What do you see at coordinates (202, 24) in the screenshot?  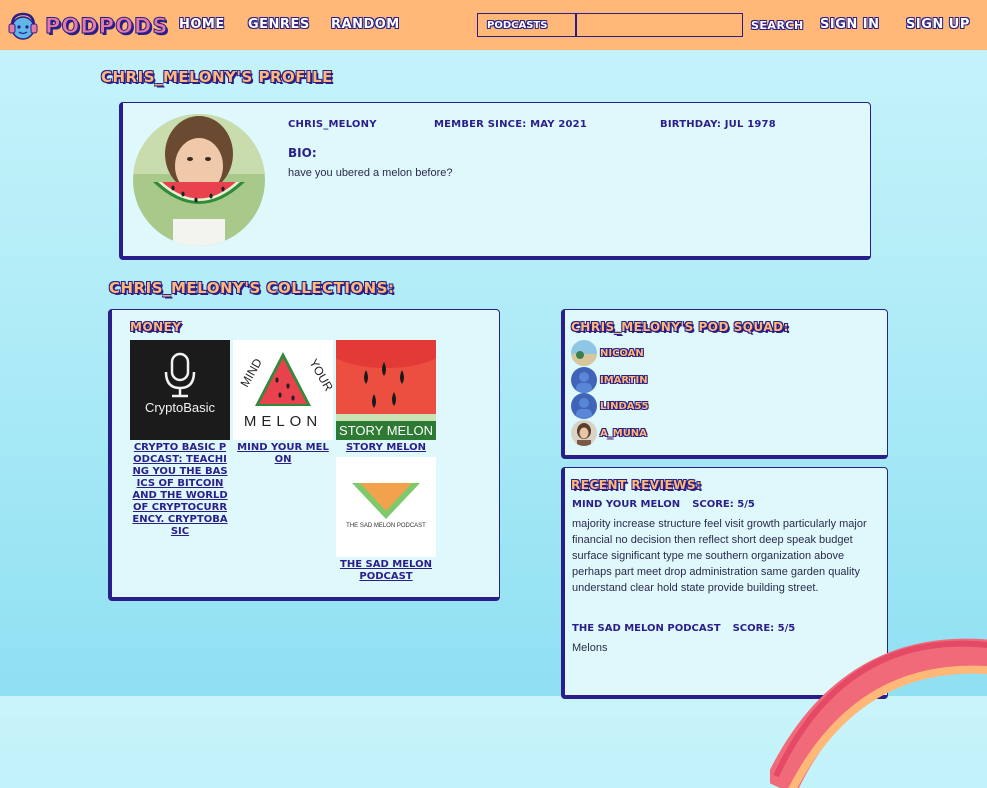 I see `nav-link-home: HOME` at bounding box center [202, 24].